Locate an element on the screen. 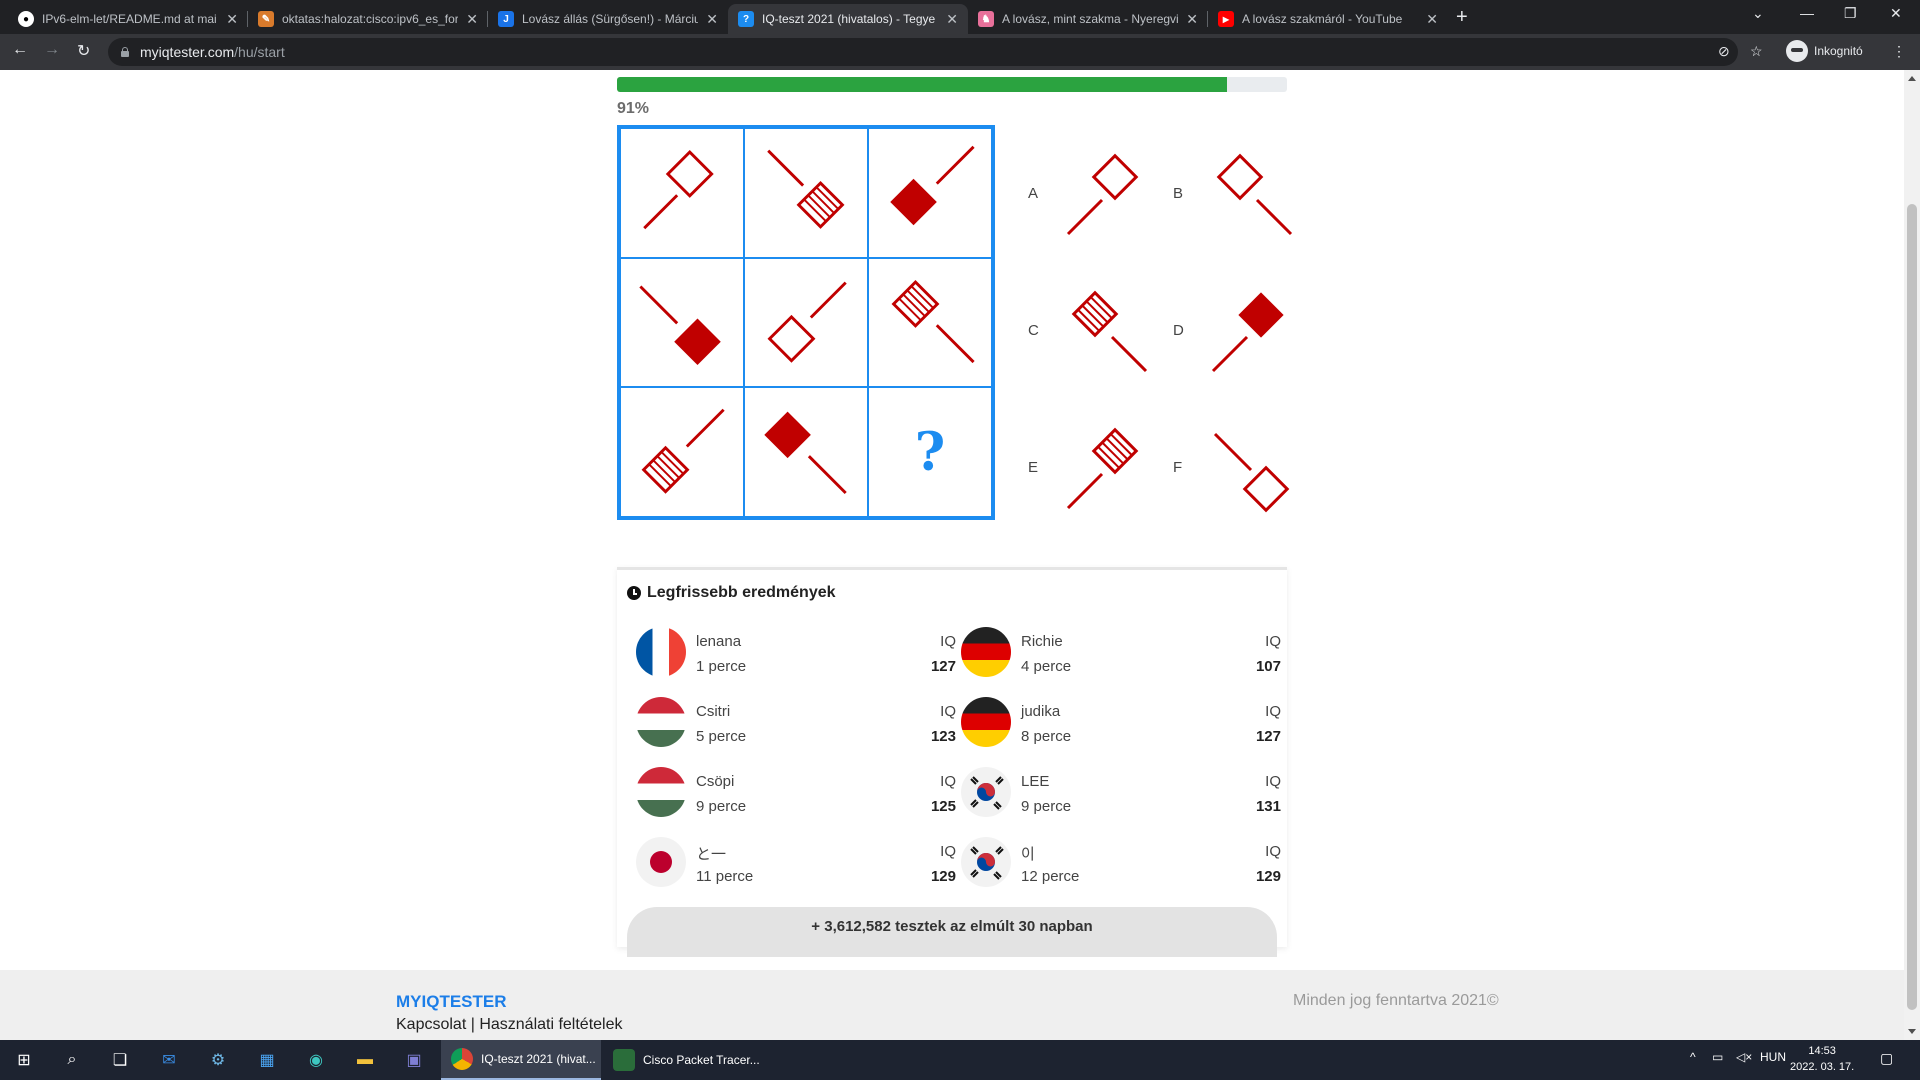 This screenshot has height=1080, width=1920. network-icon: ▭ is located at coordinates (1717, 1057).